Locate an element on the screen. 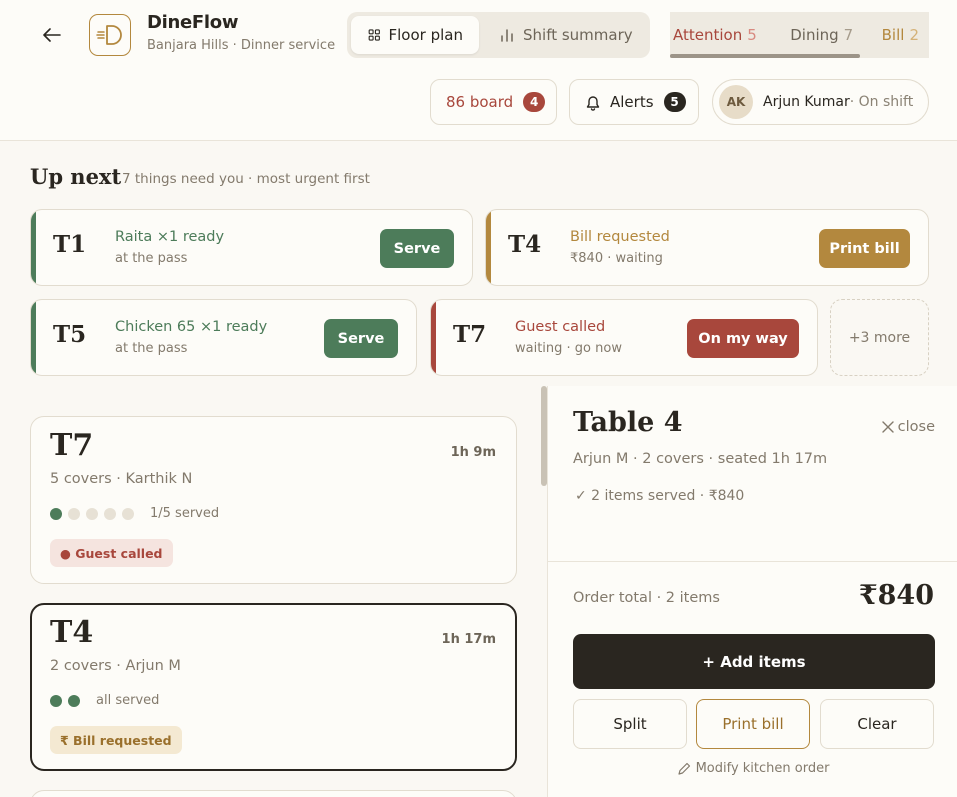 This screenshot has height=797, width=957. user-menu: AK Arjun Kumar · On shift is located at coordinates (820, 102).